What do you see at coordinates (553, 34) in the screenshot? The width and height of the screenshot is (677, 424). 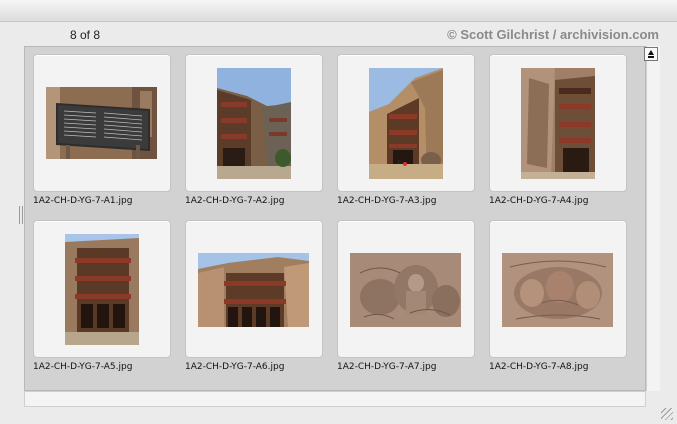 I see `copyright-text: © Scott Gilchrist / archivision.com` at bounding box center [553, 34].